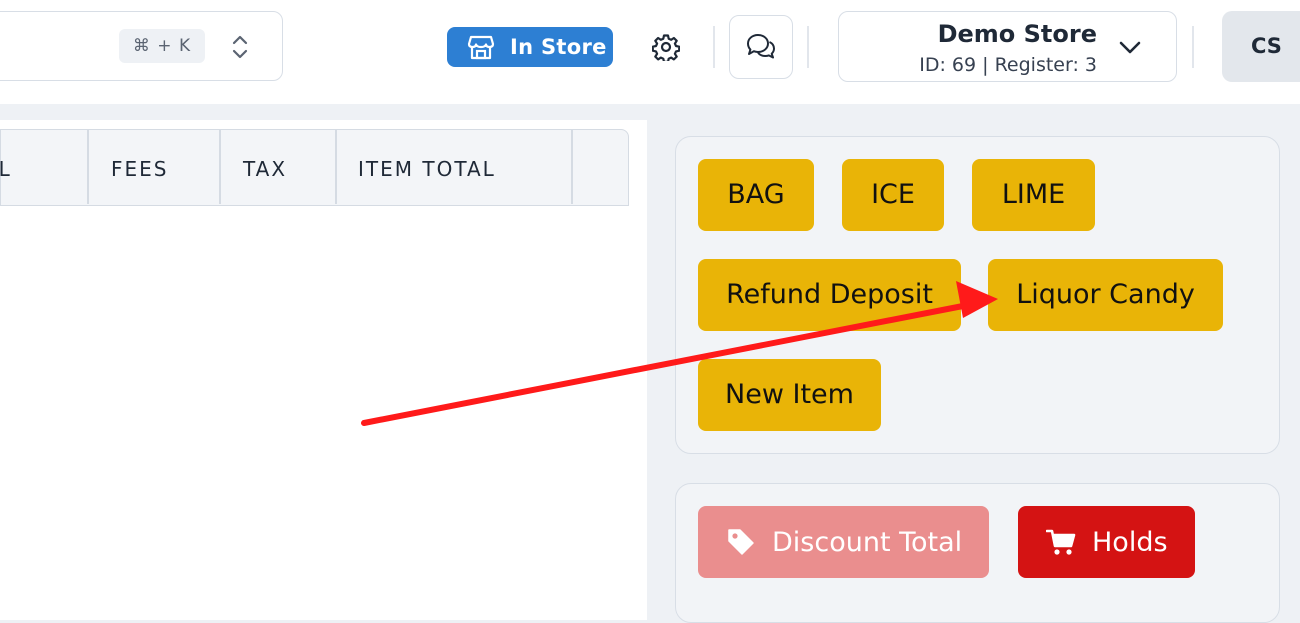 The height and width of the screenshot is (623, 1300). Describe the element at coordinates (1008, 65) in the screenshot. I see `store-register-info: ID: 69 | Register: 3` at that location.